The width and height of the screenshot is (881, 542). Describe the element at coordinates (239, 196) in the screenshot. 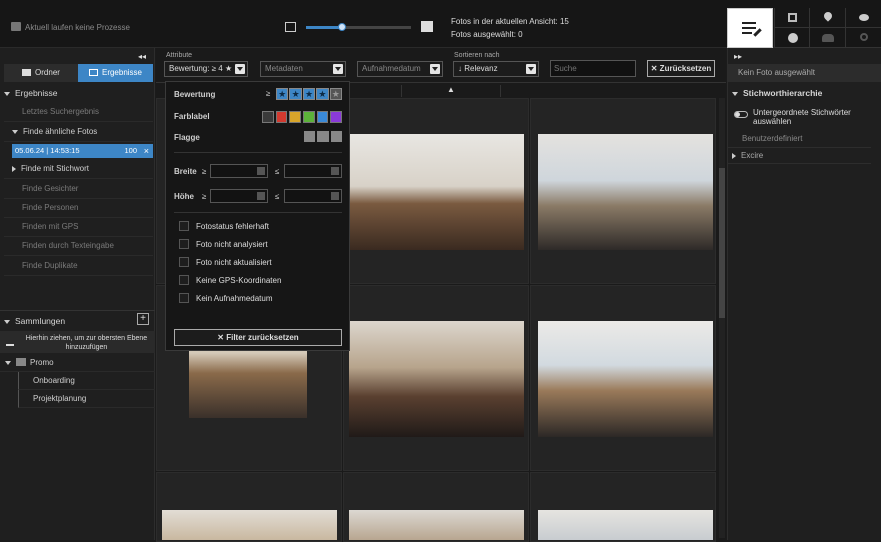

I see `height-min-input` at that location.